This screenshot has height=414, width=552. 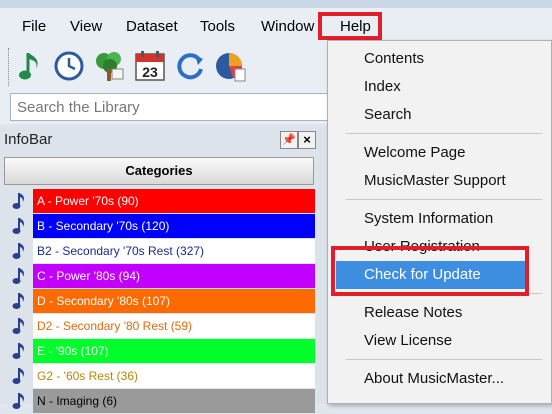 What do you see at coordinates (150, 72) in the screenshot?
I see `svg-text: 23` at bounding box center [150, 72].